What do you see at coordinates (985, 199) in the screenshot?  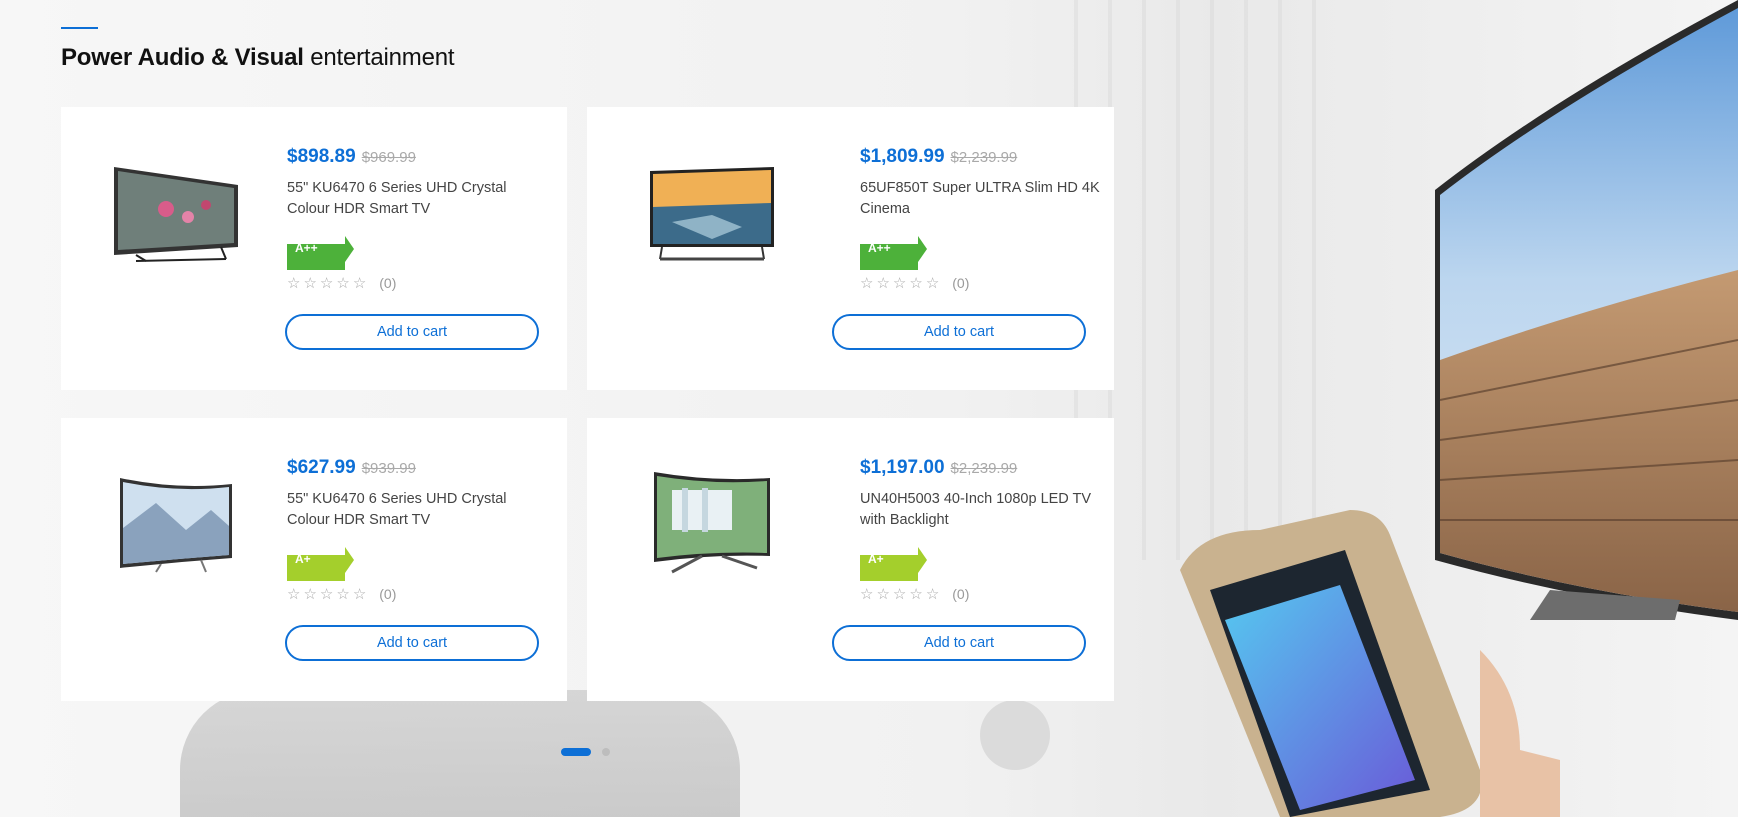 I see `product-name-link: 65UF850T Super ULTRA Slim HD 4K Cinema` at bounding box center [985, 199].